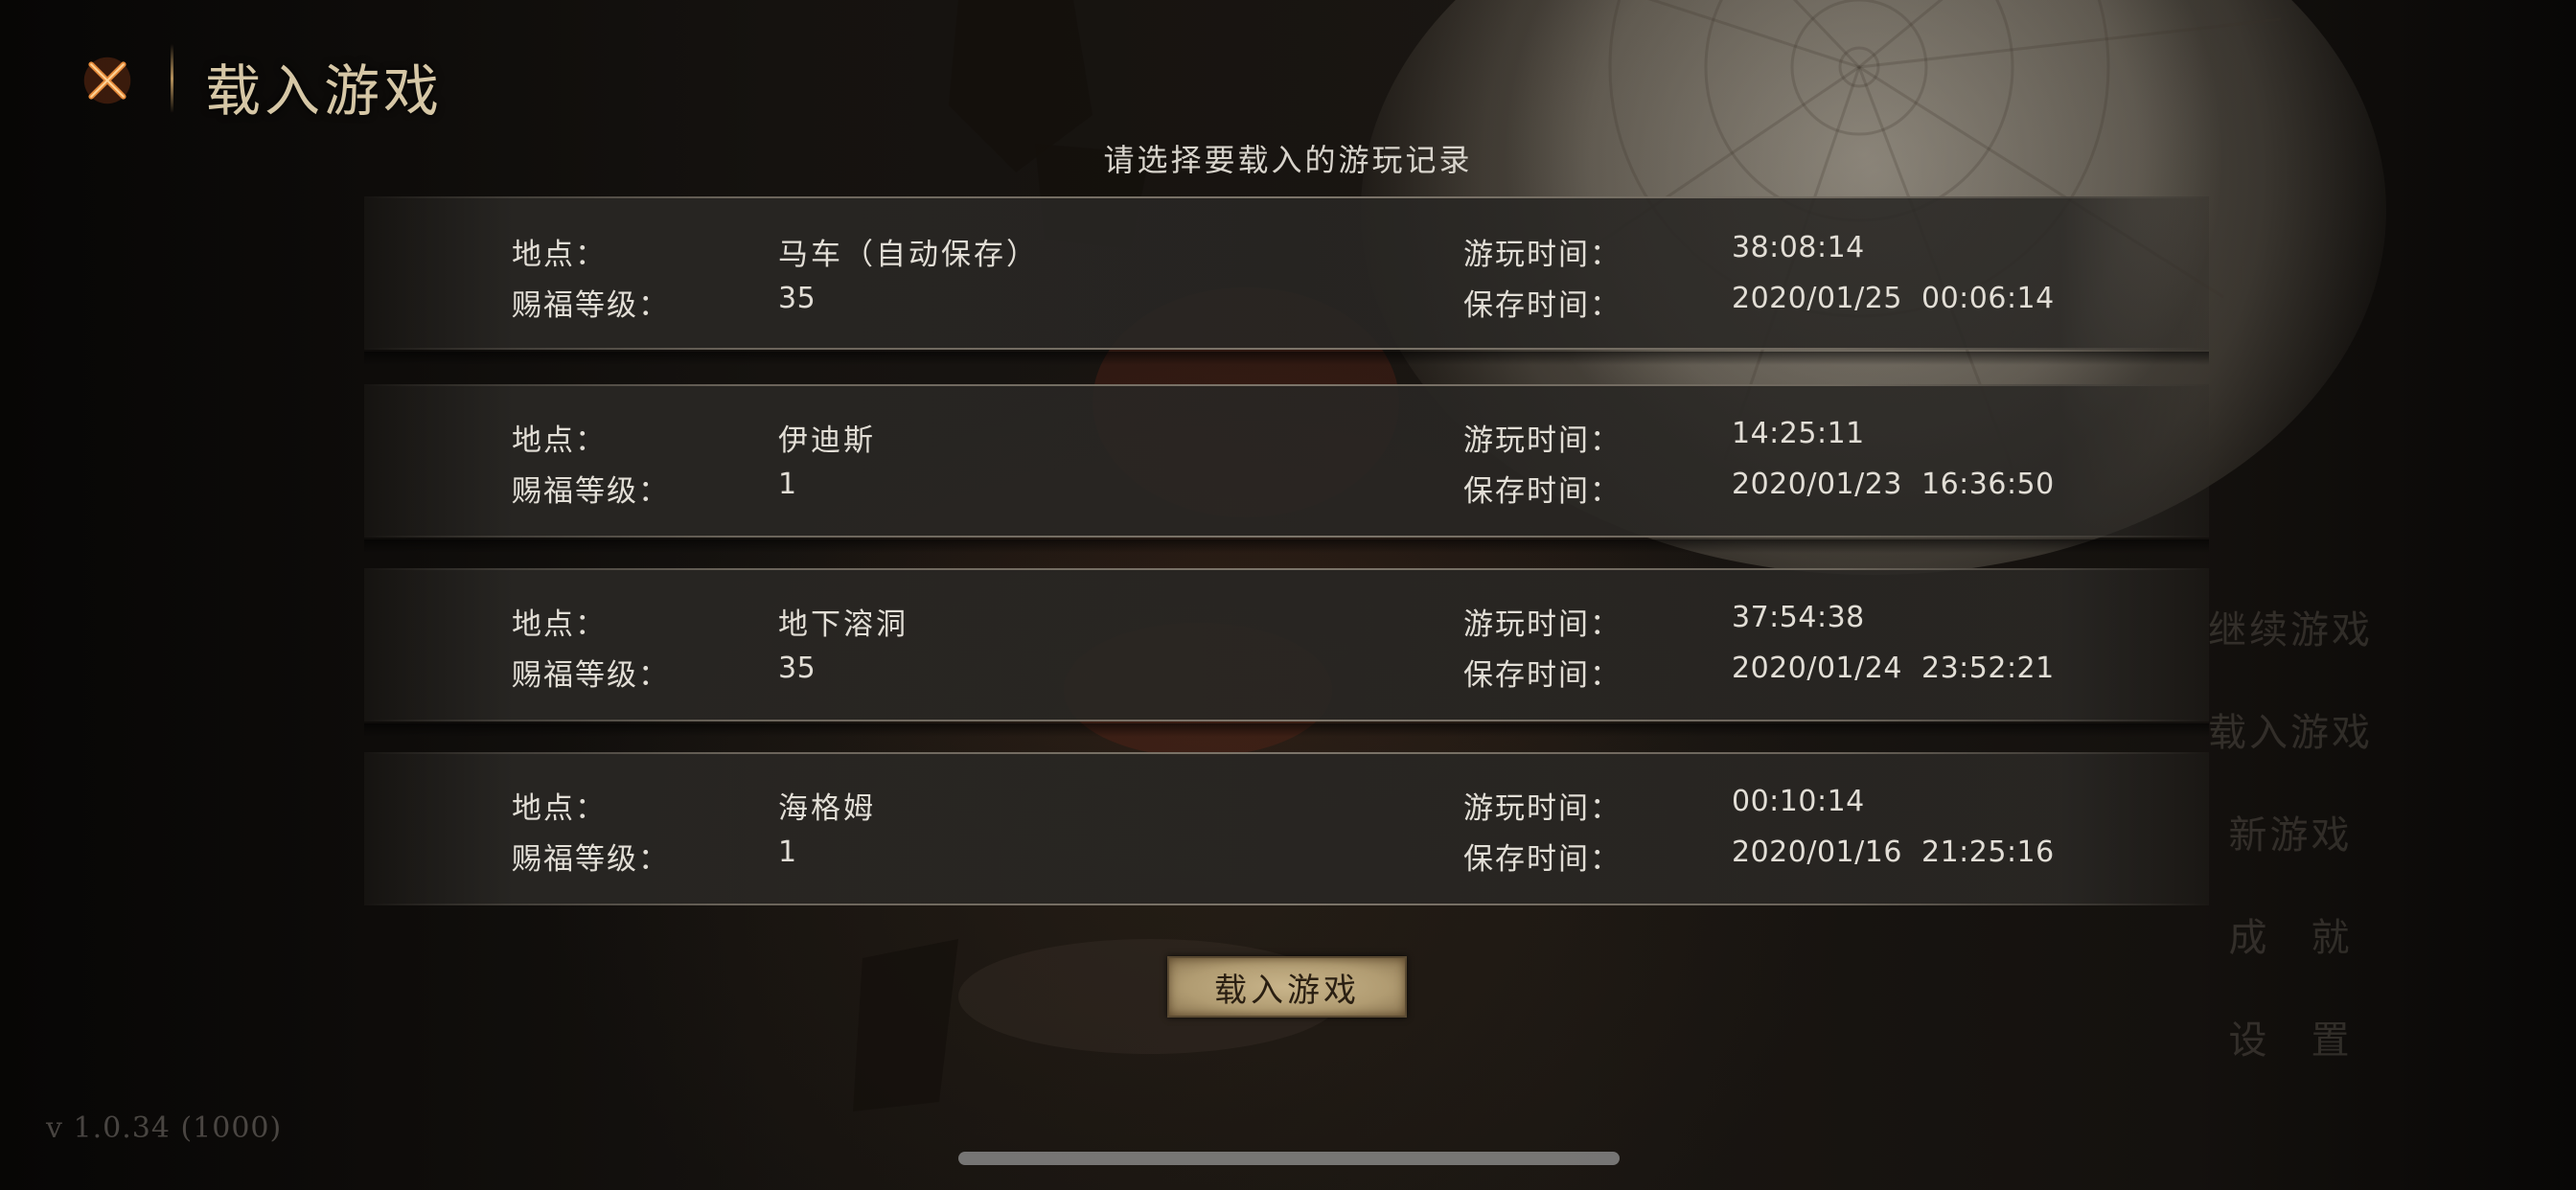 This screenshot has height=1190, width=2576. What do you see at coordinates (2290, 729) in the screenshot?
I see `menu-item-load: 载入游戏` at bounding box center [2290, 729].